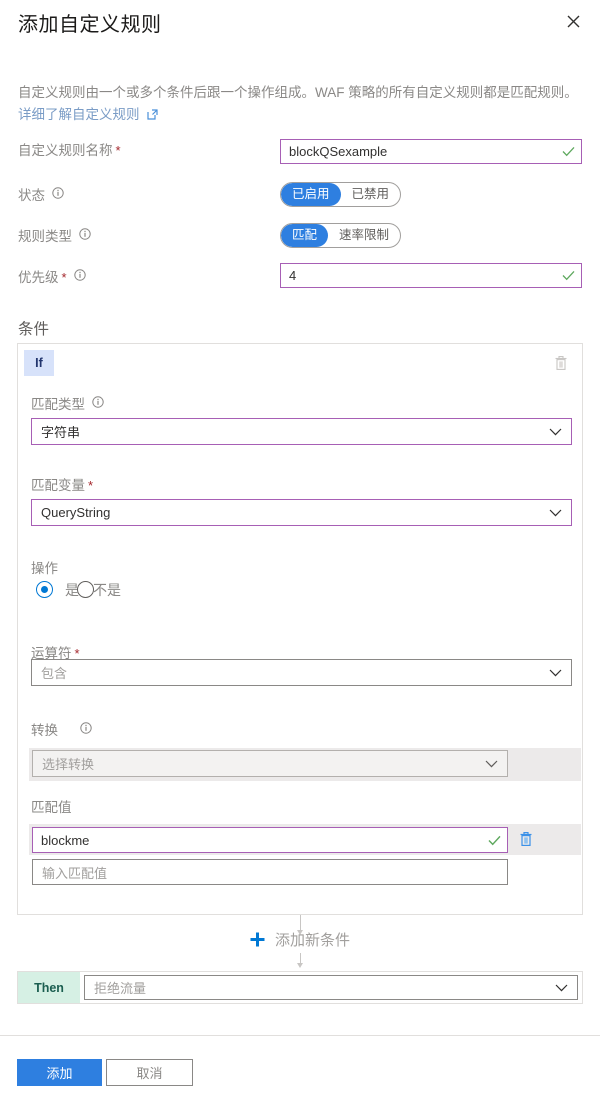  I want to click on footer-divider, so click(300, 1035).